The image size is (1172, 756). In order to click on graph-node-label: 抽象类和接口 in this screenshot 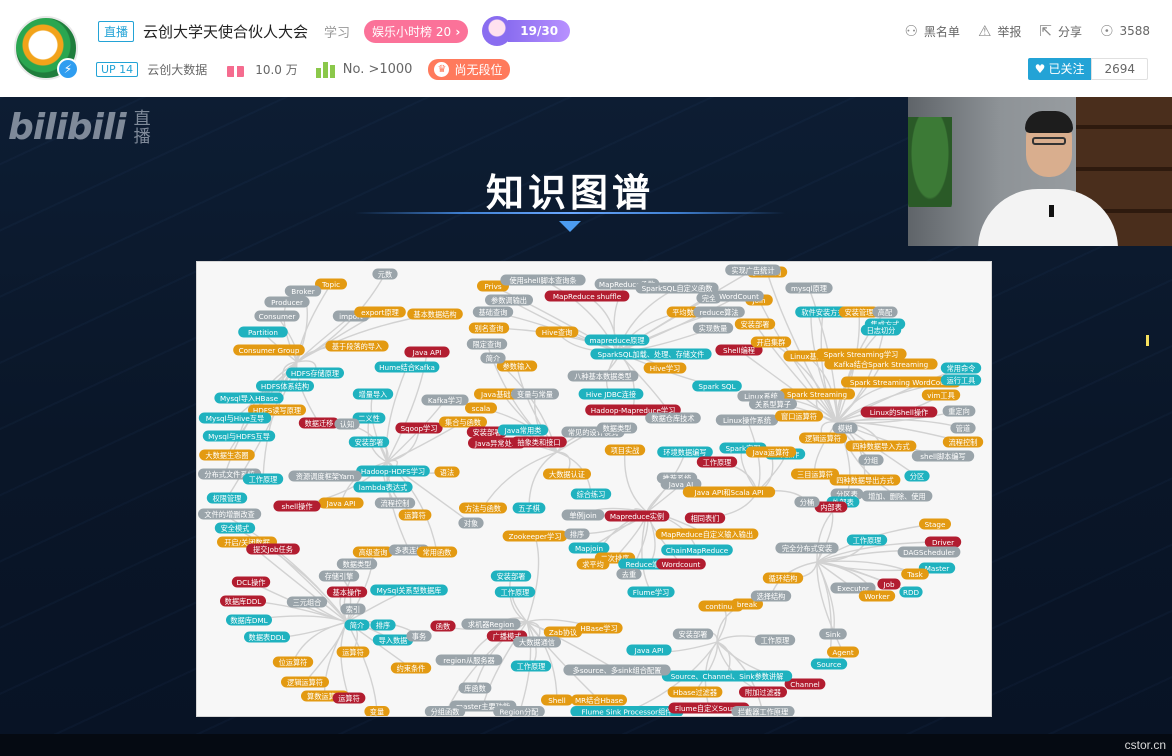, I will do `click(538, 442)`.